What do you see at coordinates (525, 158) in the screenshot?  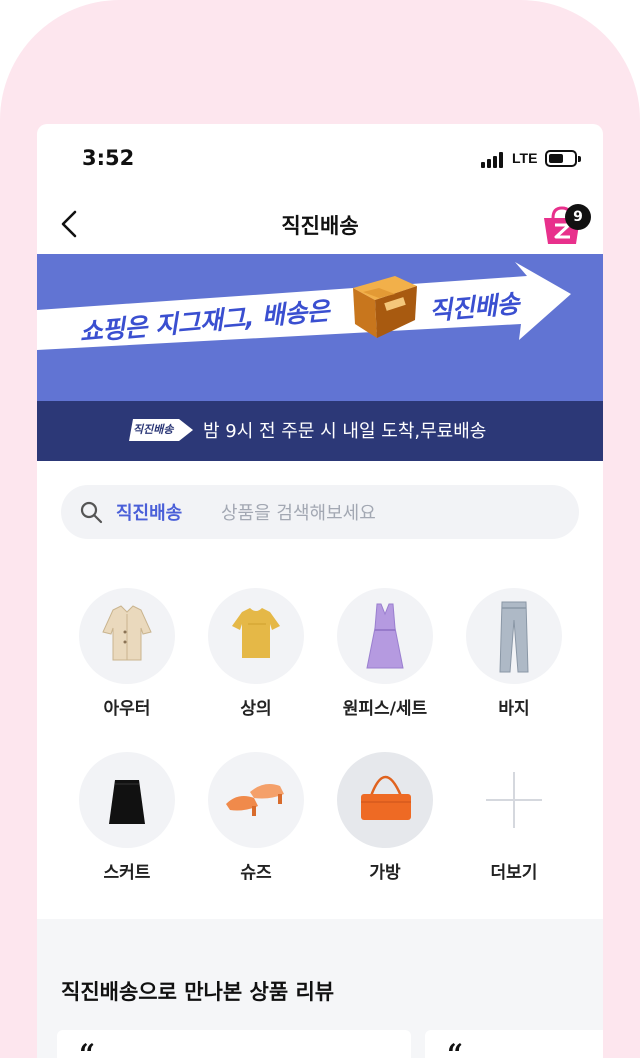 I see `network-label: LTE` at bounding box center [525, 158].